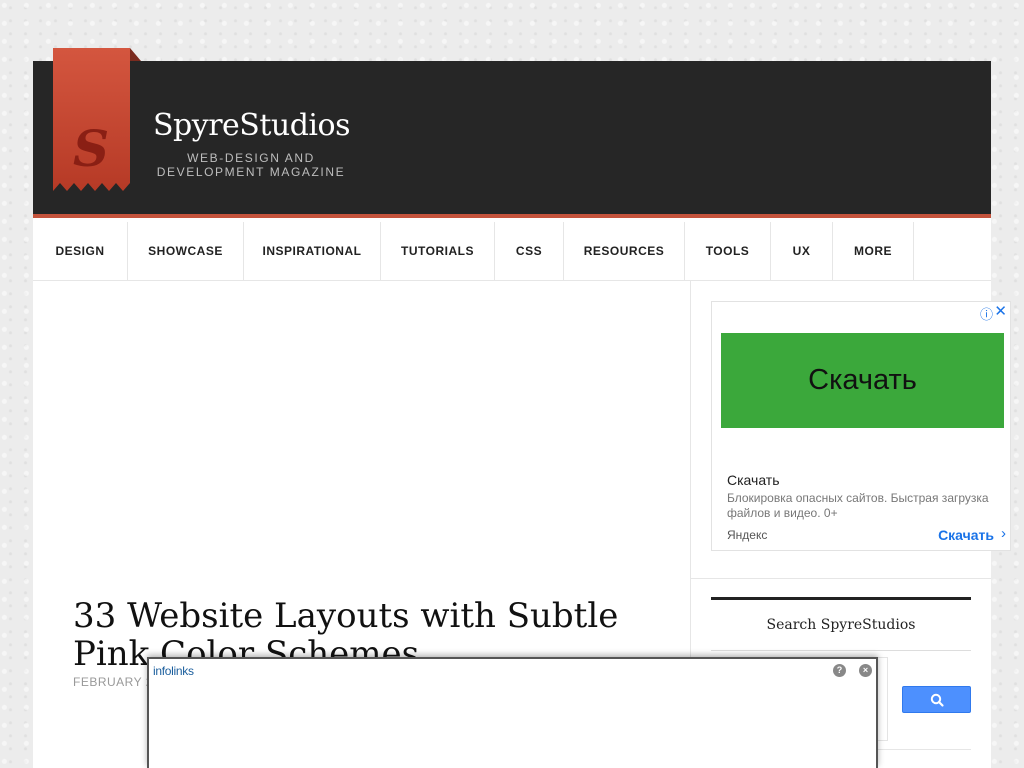 The image size is (1024, 768). Describe the element at coordinates (251, 172) in the screenshot. I see `tagline-line-2: DEVELOPMENT MAGAZINE` at that location.